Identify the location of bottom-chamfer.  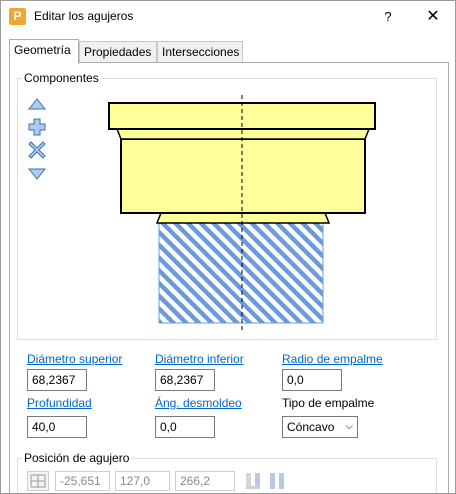
(243, 218).